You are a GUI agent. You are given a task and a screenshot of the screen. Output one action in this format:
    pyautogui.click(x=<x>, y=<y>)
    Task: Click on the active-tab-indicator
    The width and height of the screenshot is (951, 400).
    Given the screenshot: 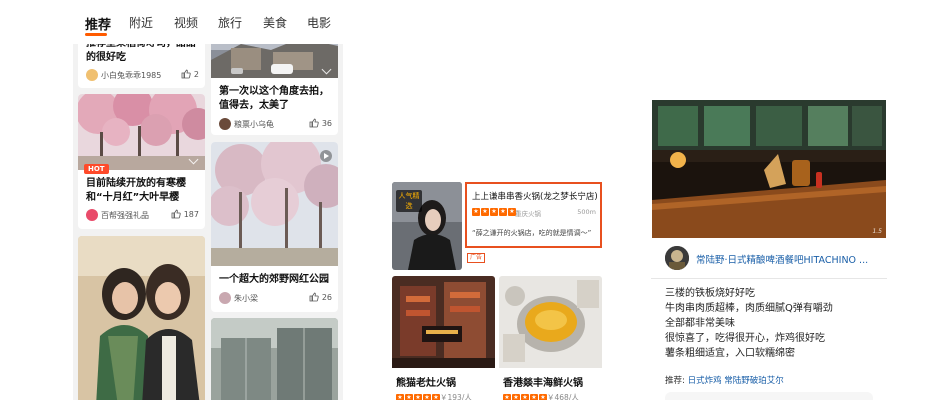 What is the action you would take?
    pyautogui.click(x=96, y=34)
    